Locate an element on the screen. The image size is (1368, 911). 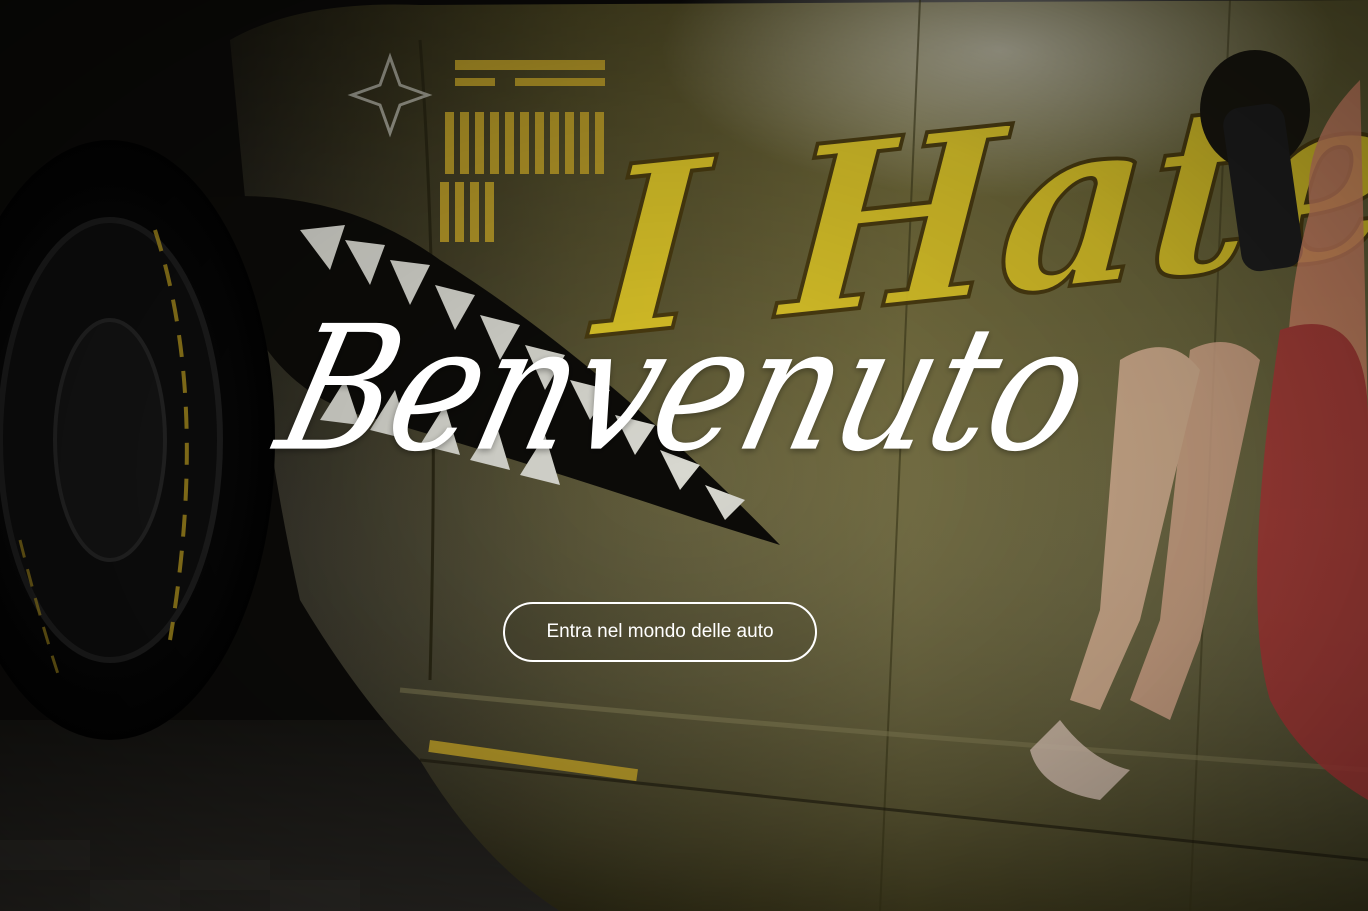
welcome-heading: Benvenuto is located at coordinates (684, 390).